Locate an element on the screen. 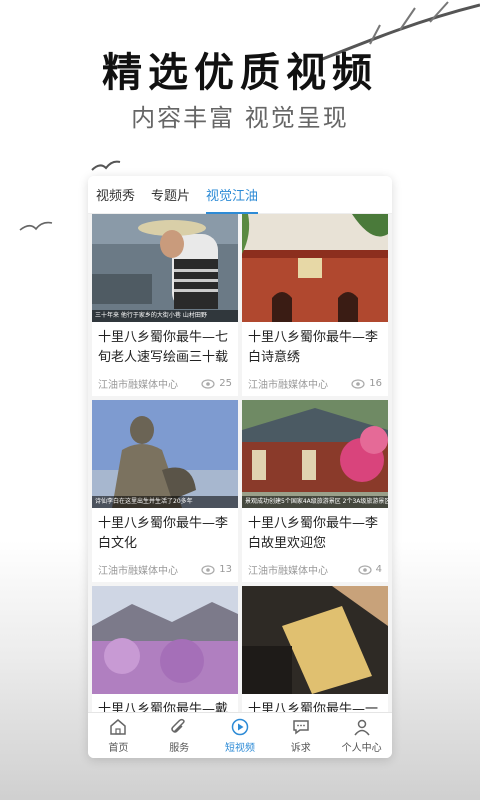  video-caption: 诗仙李白在这里出生并生活了20多年 is located at coordinates (165, 502).